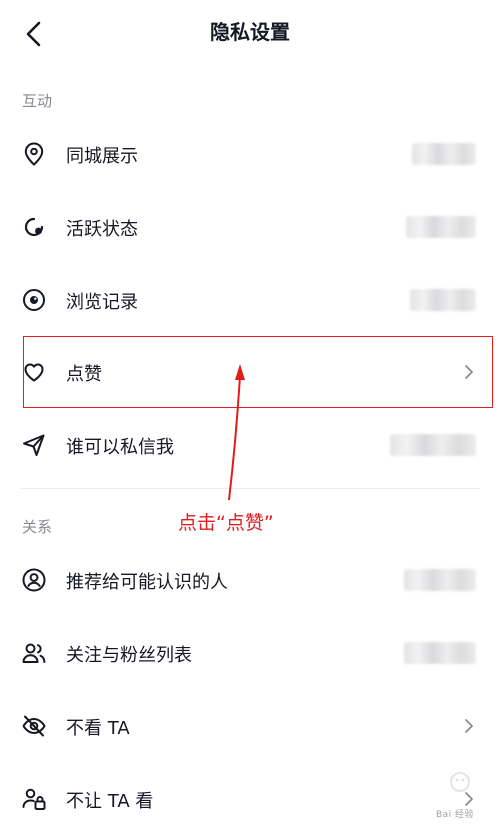 The image size is (500, 835). What do you see at coordinates (258, 372) in the screenshot?
I see `annotation-highlight-box` at bounding box center [258, 372].